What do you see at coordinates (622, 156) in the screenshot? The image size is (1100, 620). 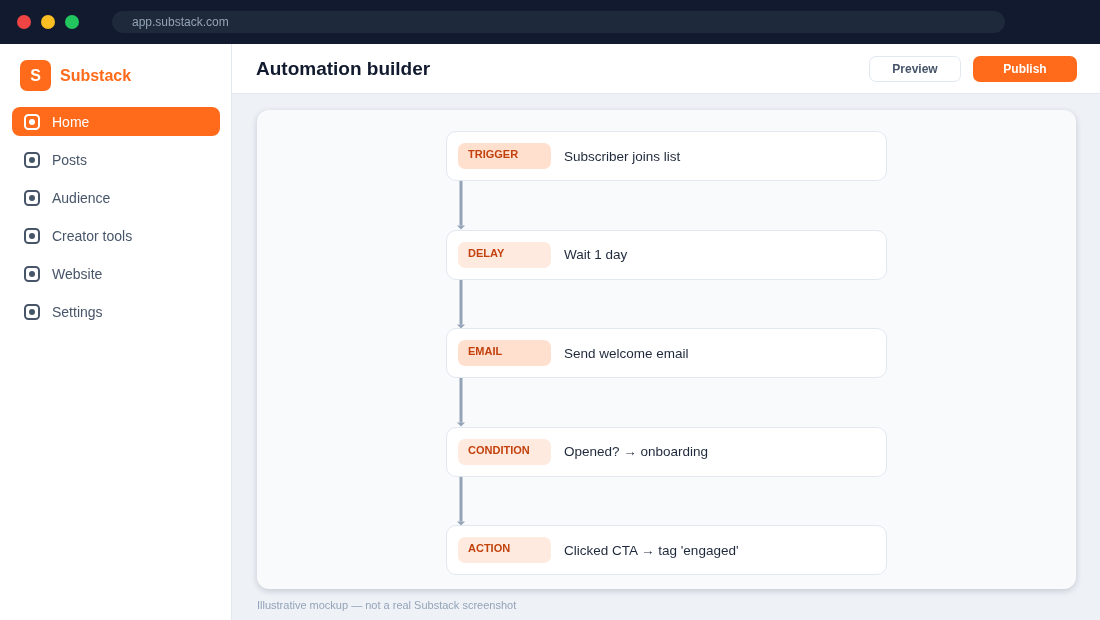 I see `step-description: Subscriber joins list` at bounding box center [622, 156].